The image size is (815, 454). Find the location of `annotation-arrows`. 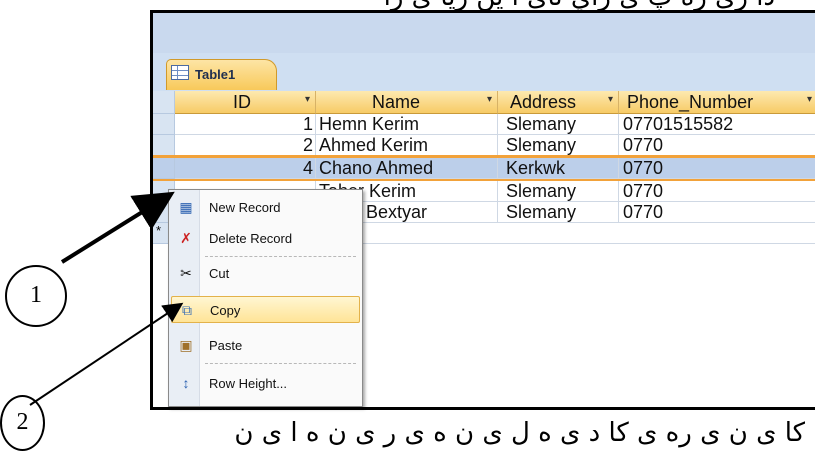

annotation-arrows is located at coordinates (106, 298).